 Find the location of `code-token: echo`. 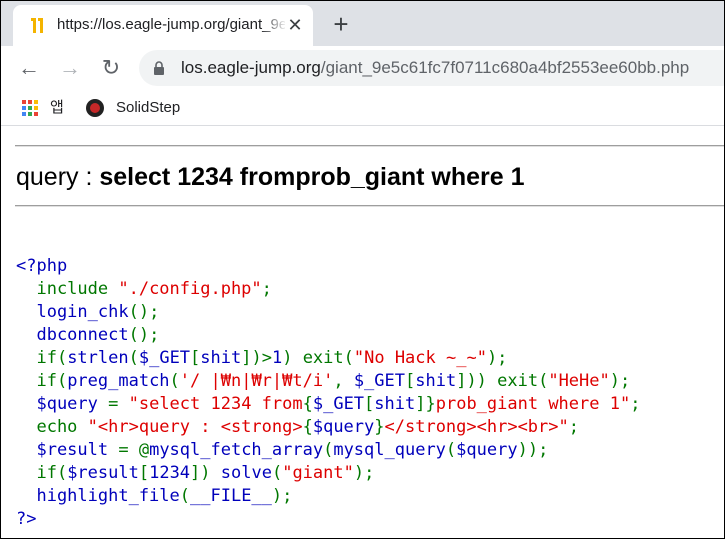

code-token: echo is located at coordinates (52, 427).